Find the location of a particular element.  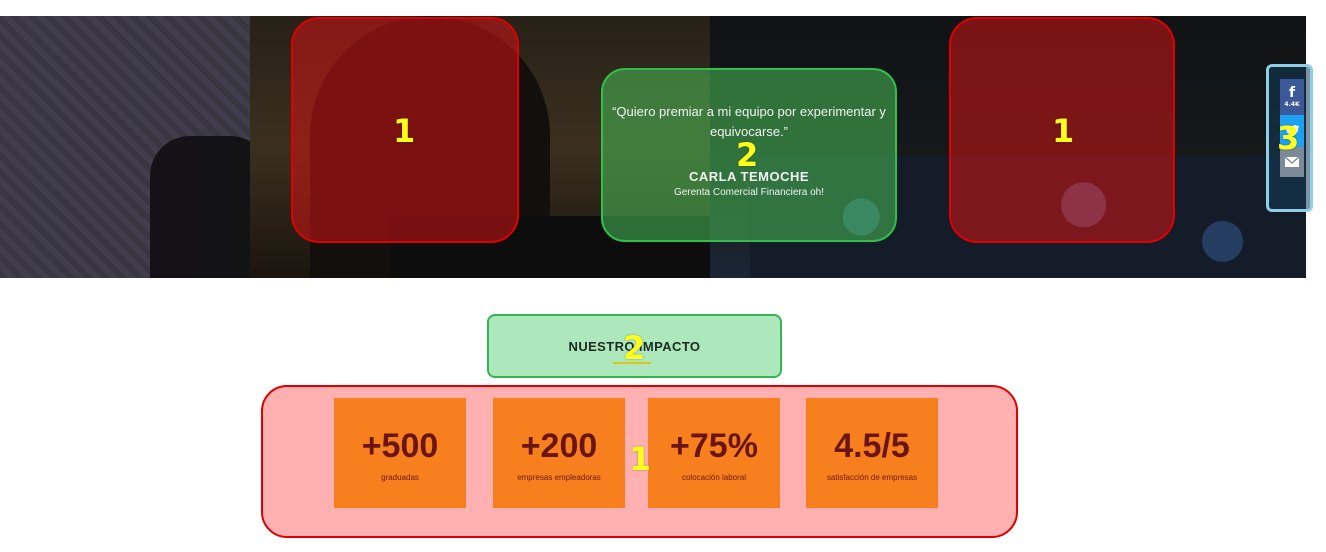

stat-label: colocación laboral is located at coordinates (714, 477).